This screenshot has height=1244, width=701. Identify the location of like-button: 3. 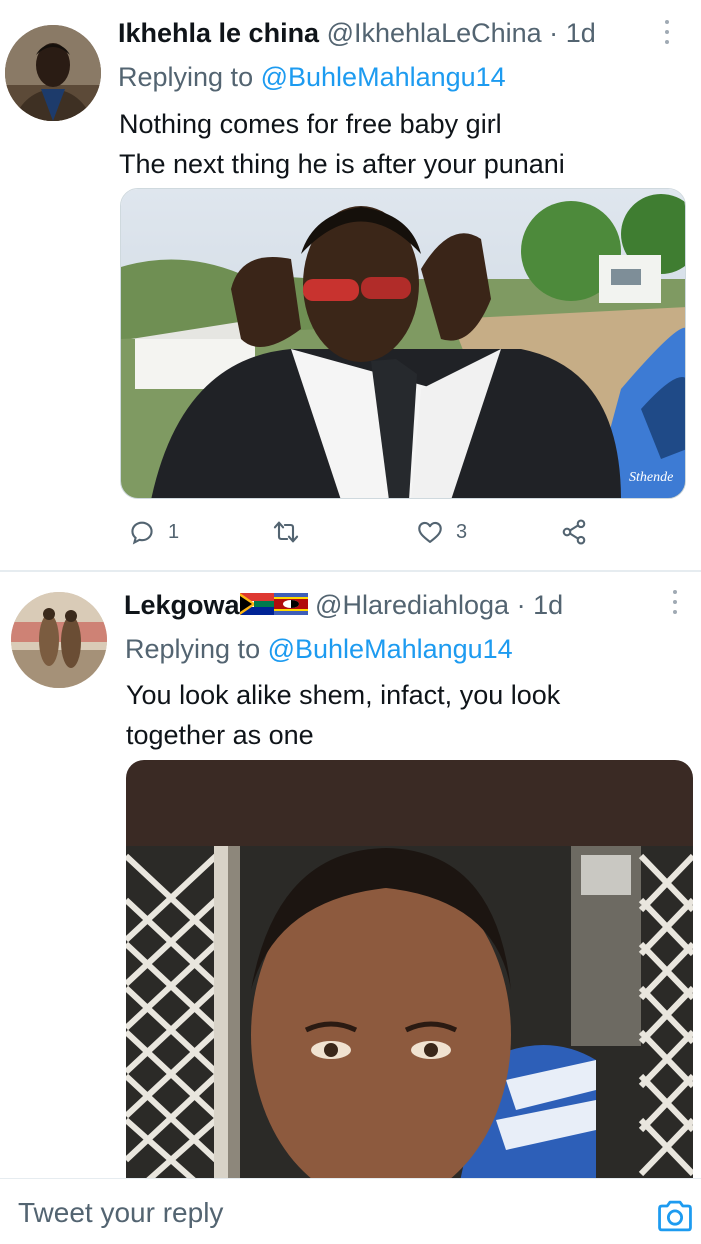
(441, 532).